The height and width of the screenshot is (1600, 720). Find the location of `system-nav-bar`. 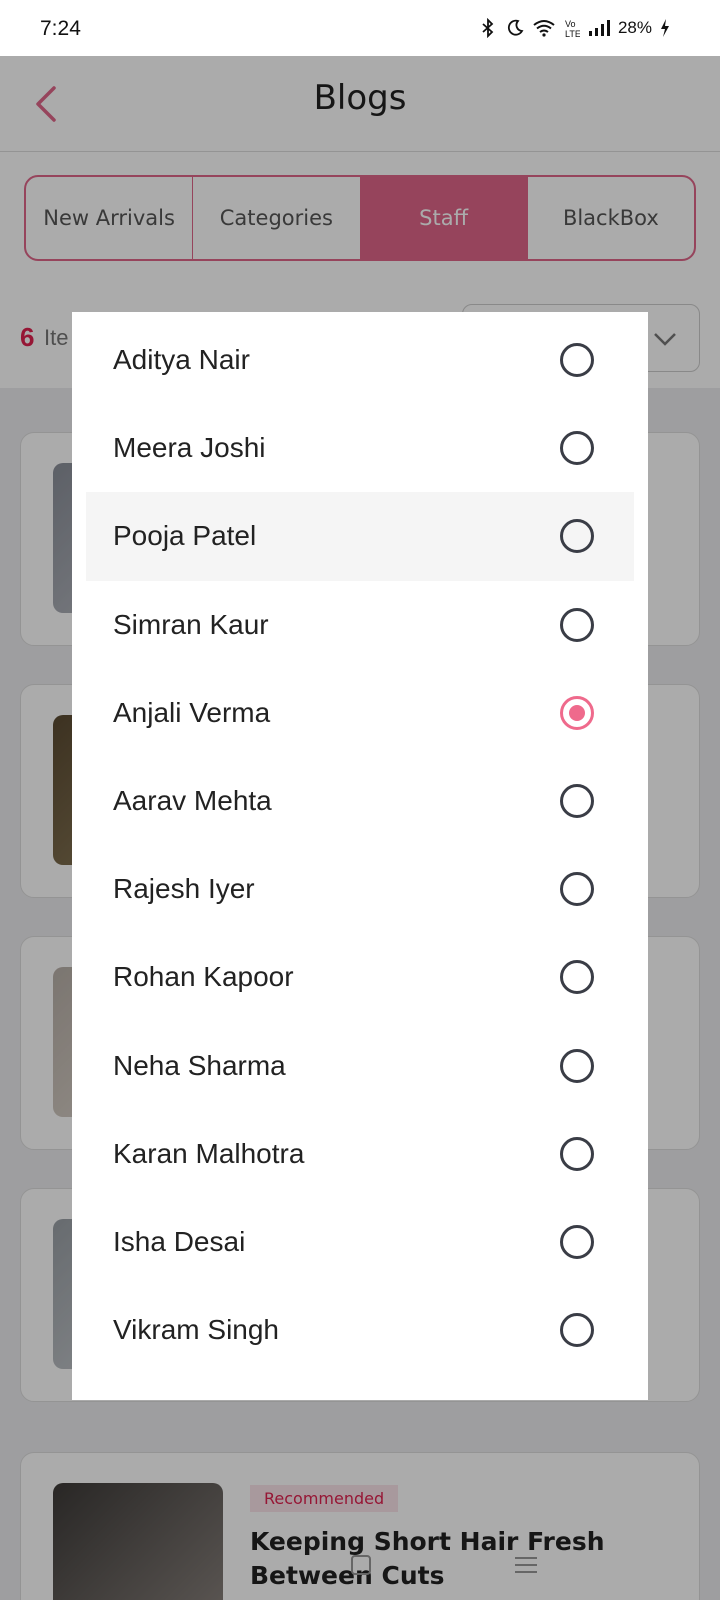

system-nav-bar is located at coordinates (360, 1570).